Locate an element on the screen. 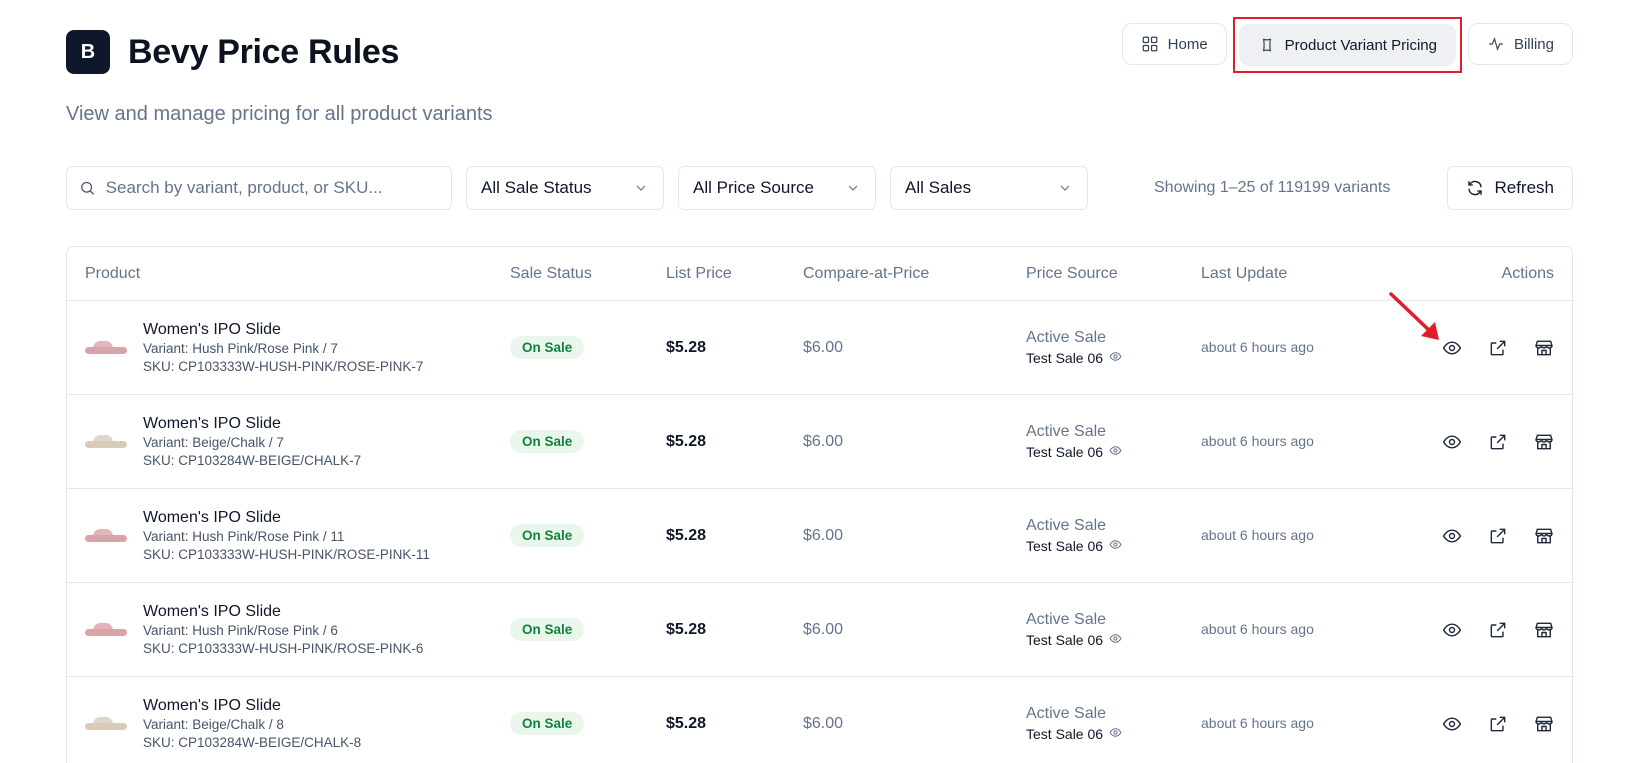 Image resolution: width=1637 pixels, height=763 pixels. header-product: Product is located at coordinates (288, 274).